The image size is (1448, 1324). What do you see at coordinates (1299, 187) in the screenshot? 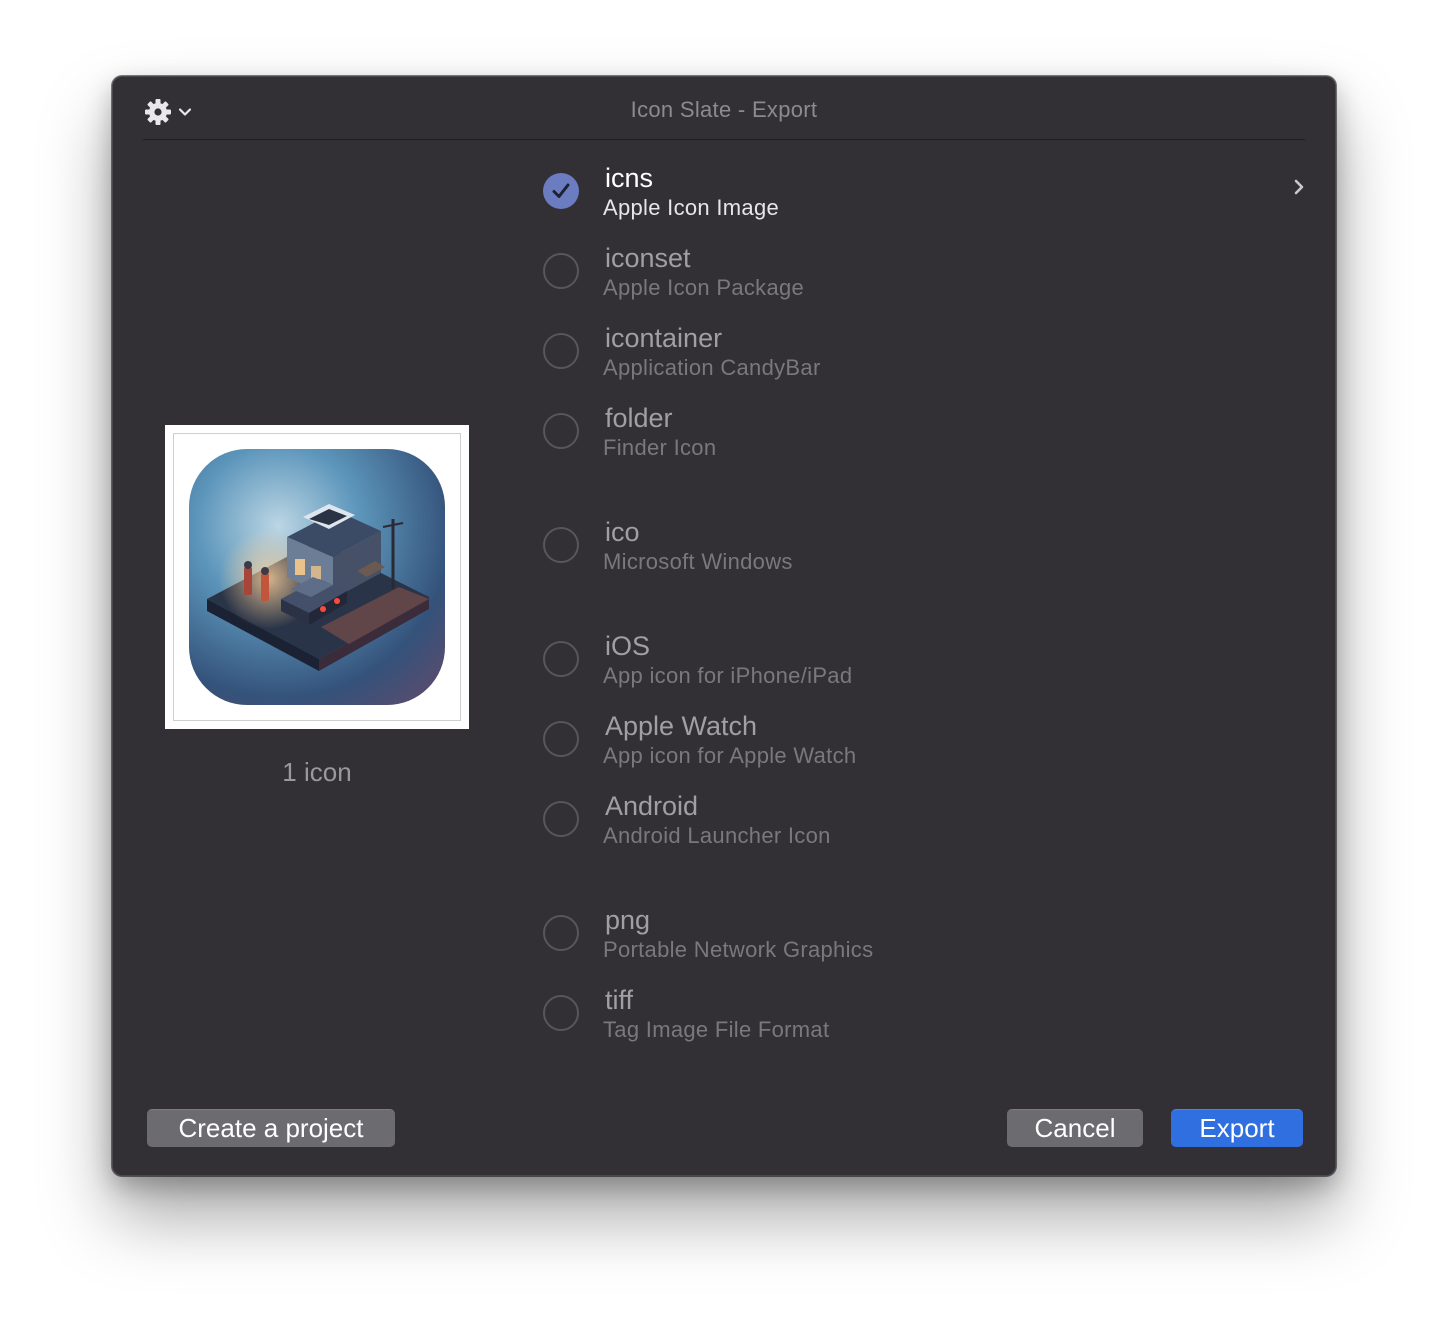
I see `chevron-right-icon` at bounding box center [1299, 187].